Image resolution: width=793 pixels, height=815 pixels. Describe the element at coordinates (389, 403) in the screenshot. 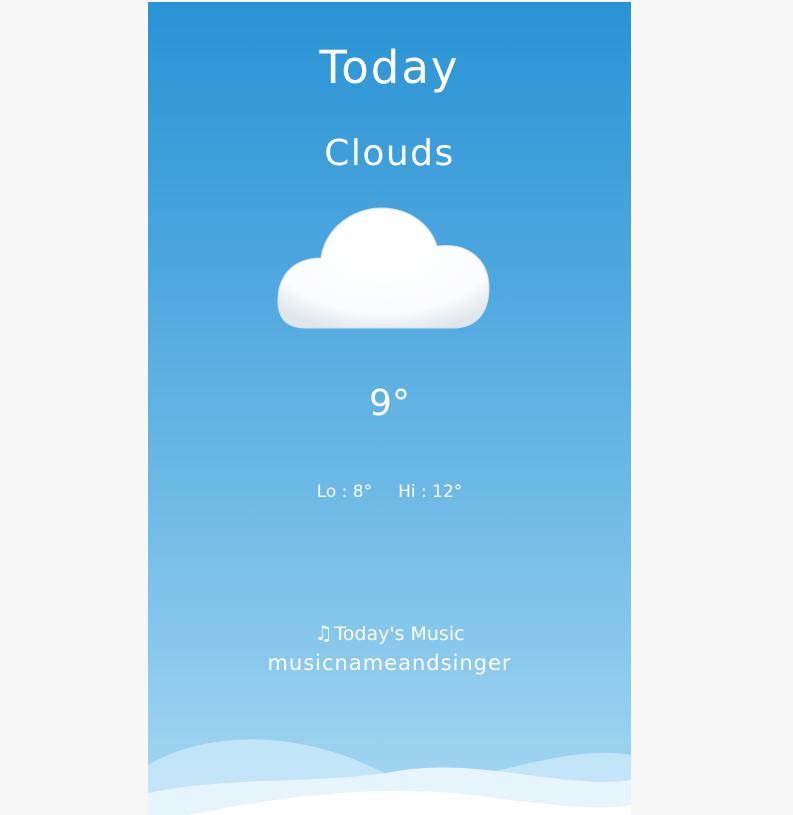

I see `current-temperature: 9°` at that location.